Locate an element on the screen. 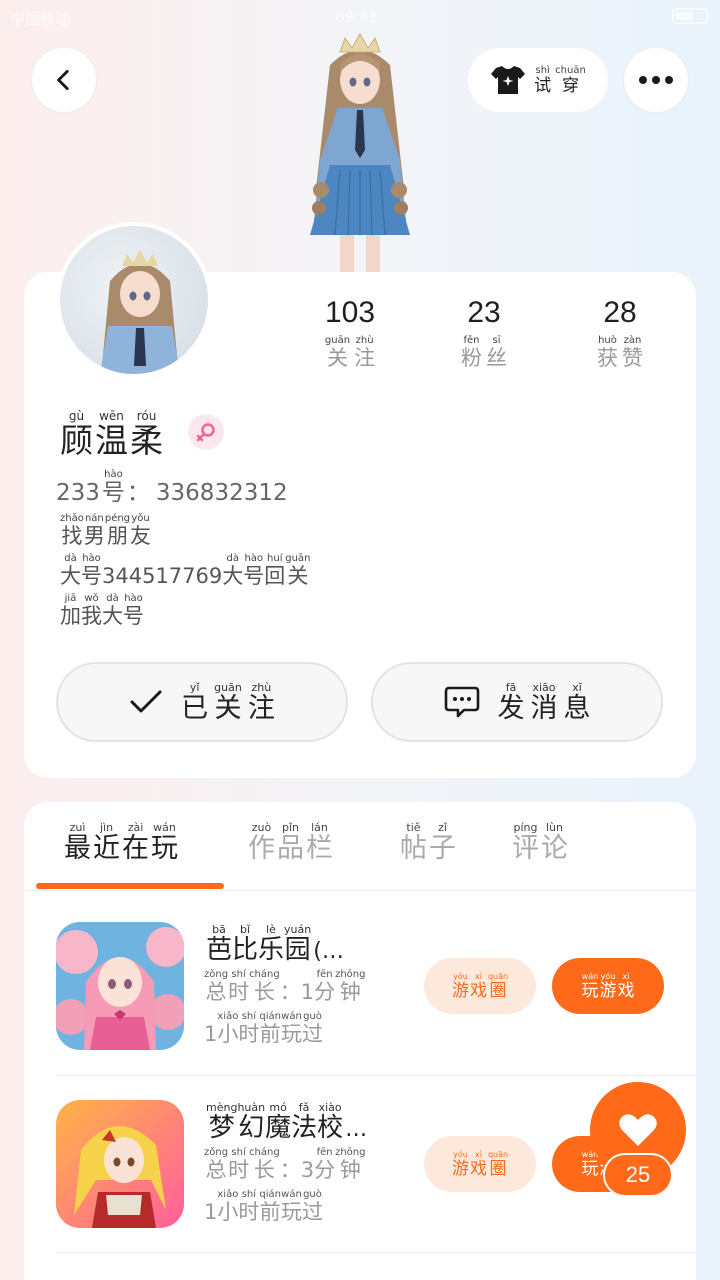 The image size is (720, 1280). stat-likes: 28 huò 获 zàn 赞 is located at coordinates (620, 332).